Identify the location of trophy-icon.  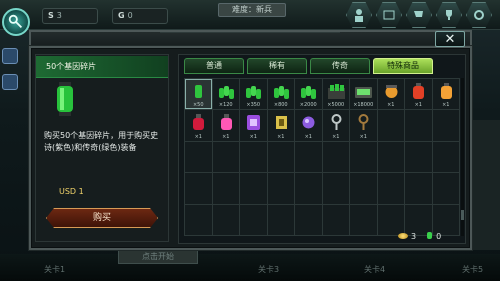
(449, 15).